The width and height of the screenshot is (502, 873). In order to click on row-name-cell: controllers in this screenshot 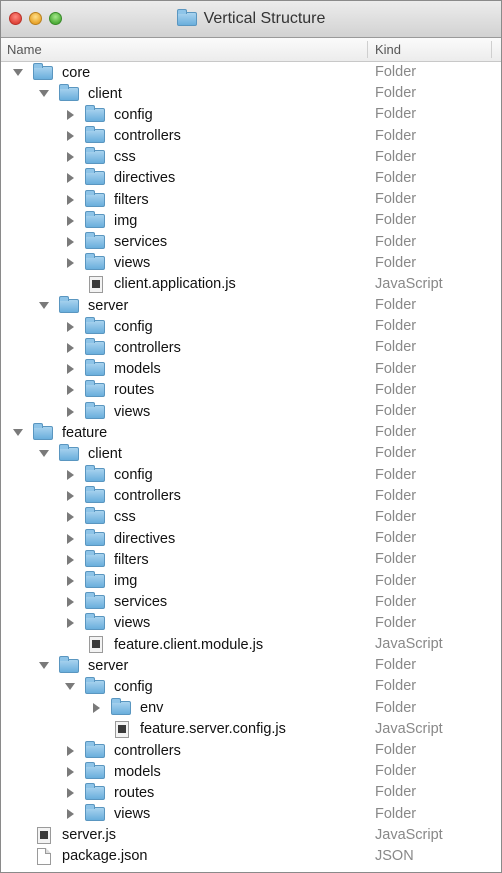, I will do `click(123, 347)`.